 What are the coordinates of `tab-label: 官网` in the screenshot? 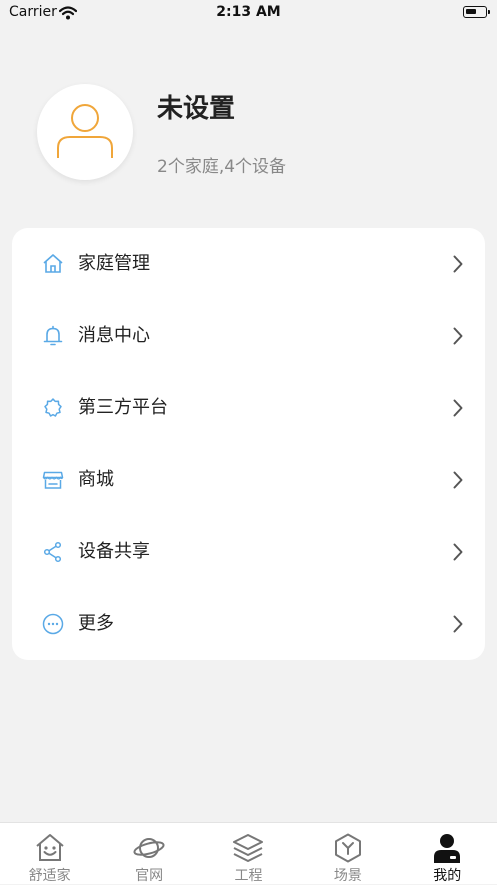 It's located at (149, 876).